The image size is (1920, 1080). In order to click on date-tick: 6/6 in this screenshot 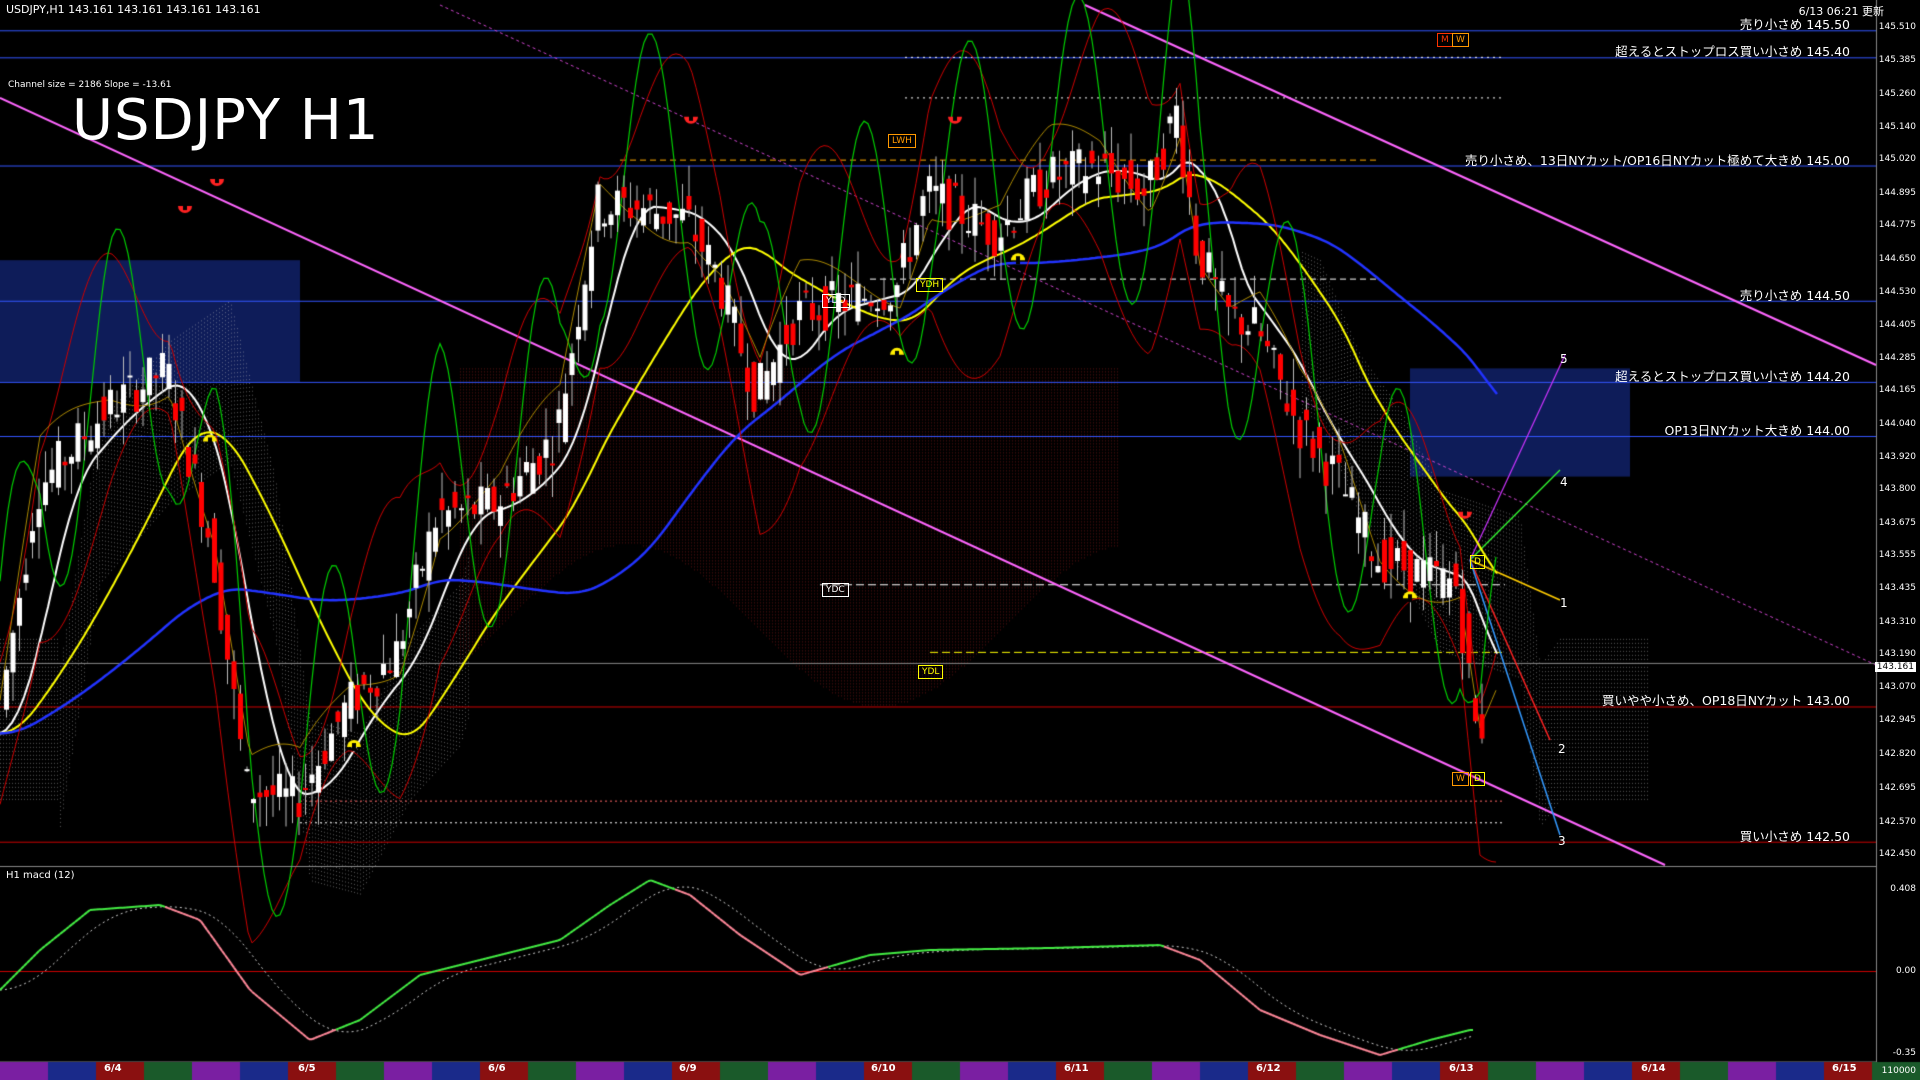, I will do `click(497, 1068)`.